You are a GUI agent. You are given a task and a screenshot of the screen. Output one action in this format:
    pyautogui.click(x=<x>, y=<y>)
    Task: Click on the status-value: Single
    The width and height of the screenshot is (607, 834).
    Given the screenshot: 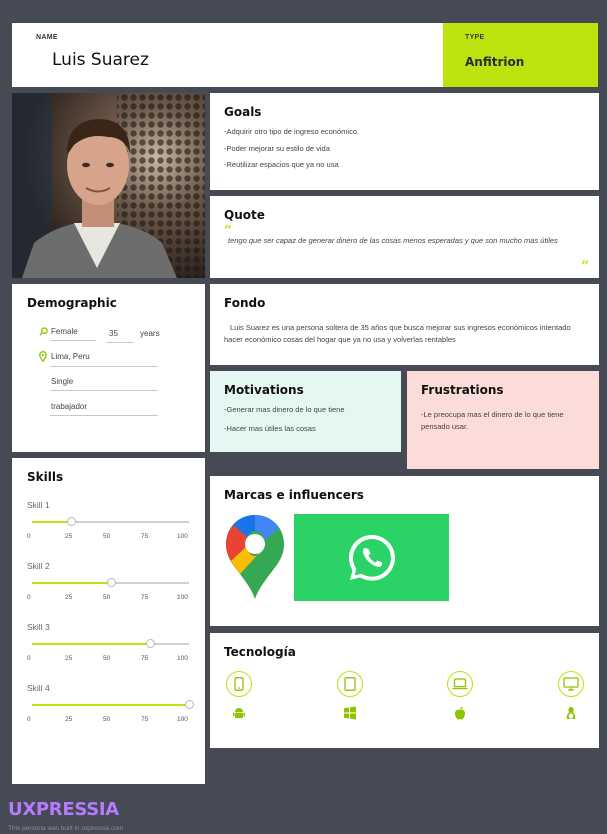 What is the action you would take?
    pyautogui.click(x=62, y=381)
    